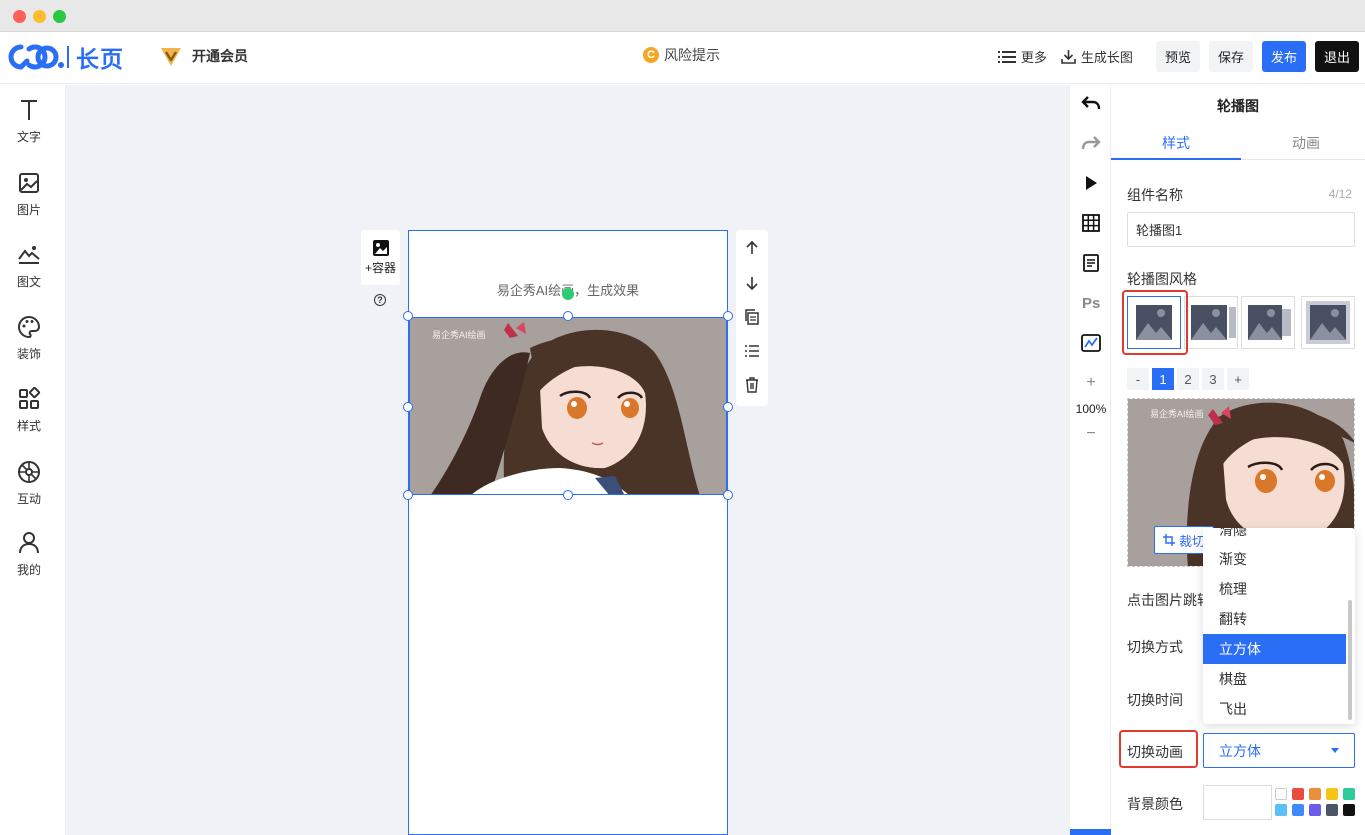 The image size is (1365, 835). I want to click on more-button: 更多, so click(1022, 56).